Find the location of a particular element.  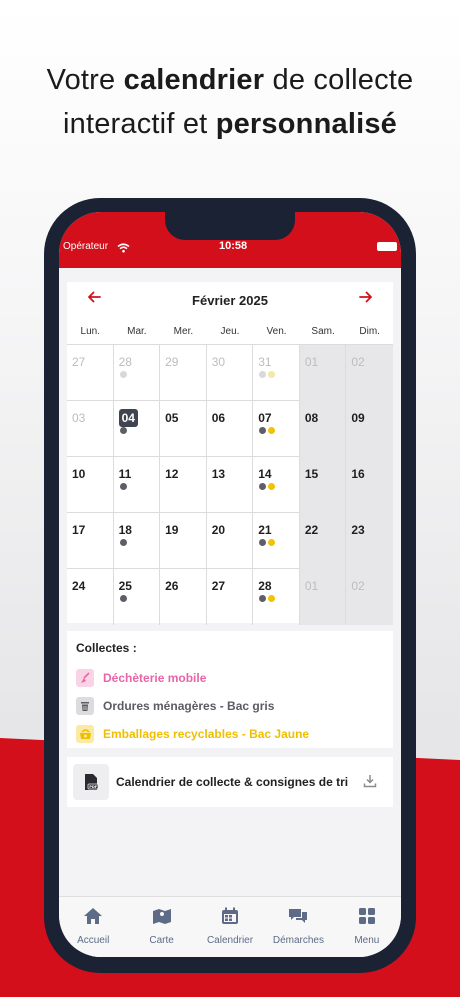

calendar-week-row: 10 11 12 13 14 15 16 is located at coordinates (230, 484).